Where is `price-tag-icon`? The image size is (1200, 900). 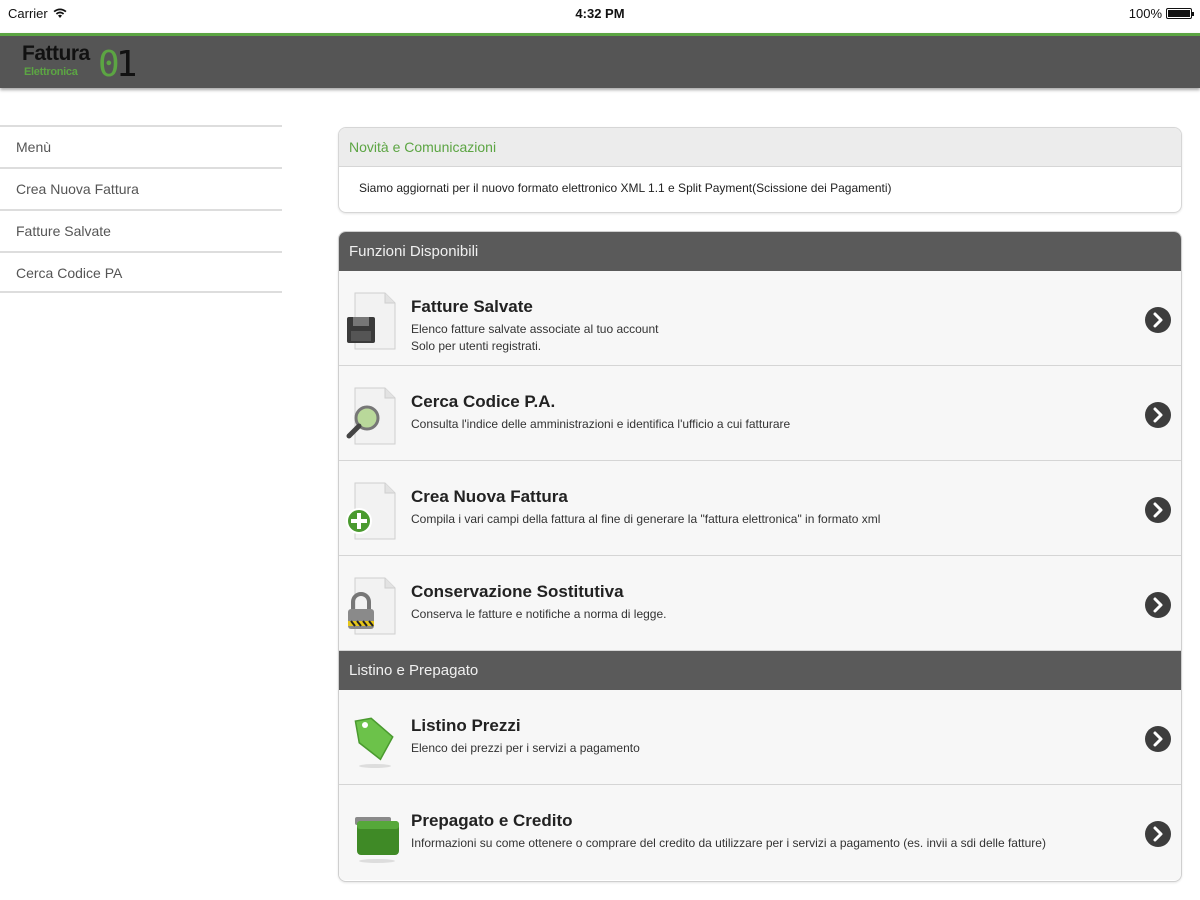
price-tag-icon is located at coordinates (374, 742).